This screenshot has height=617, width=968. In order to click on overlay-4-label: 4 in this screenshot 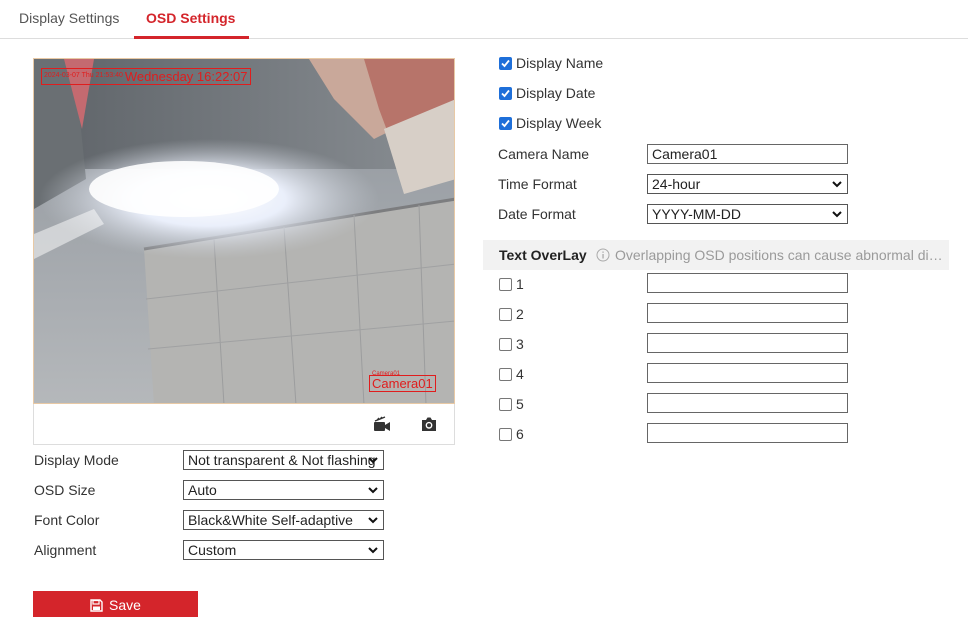, I will do `click(520, 374)`.